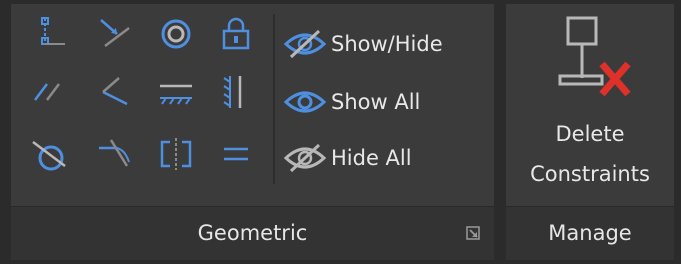 This screenshot has height=264, width=681. Describe the element at coordinates (236, 92) in the screenshot. I see `vertical-icon` at that location.